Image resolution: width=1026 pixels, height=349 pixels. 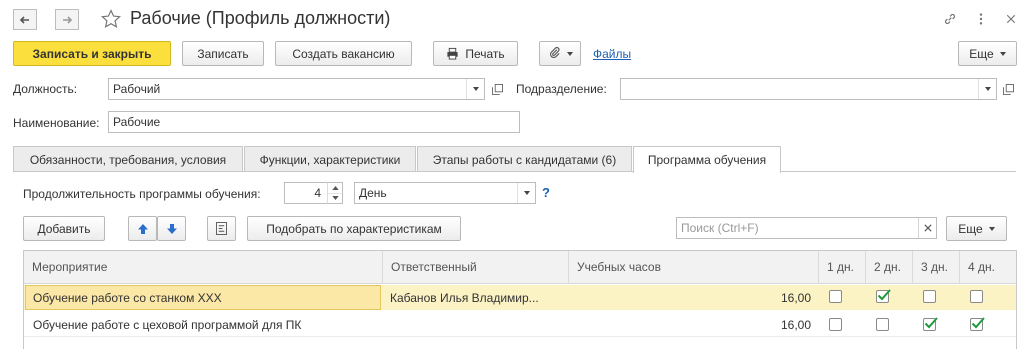 What do you see at coordinates (841, 267) in the screenshot?
I see `column-header-day-1: 1 дн.` at bounding box center [841, 267].